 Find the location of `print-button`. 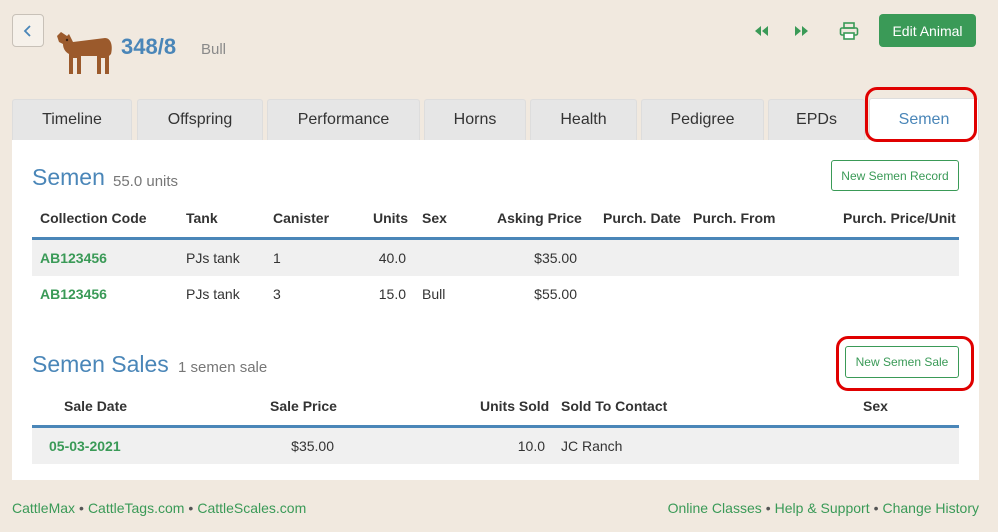

print-button is located at coordinates (849, 31).